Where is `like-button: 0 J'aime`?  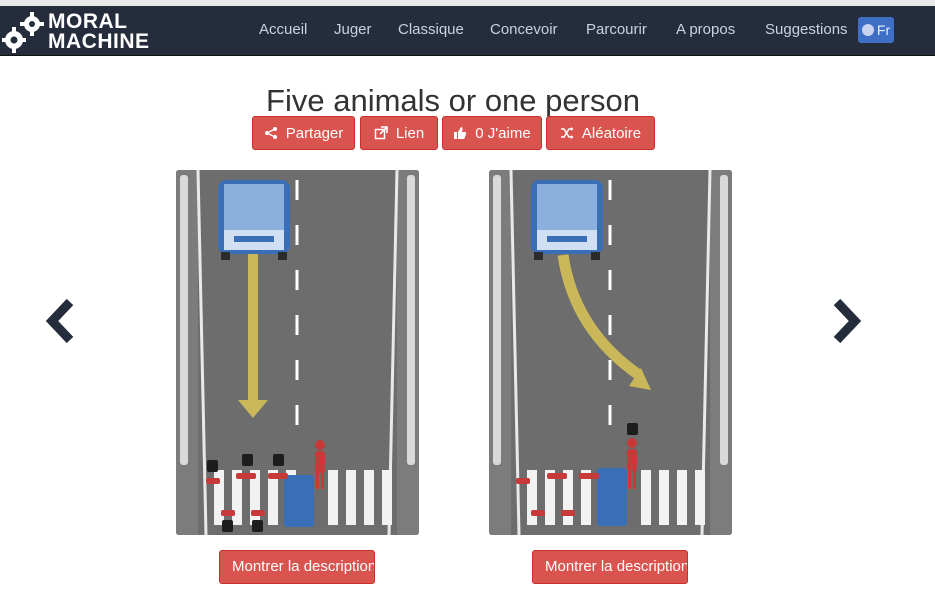
like-button: 0 J'aime is located at coordinates (492, 133).